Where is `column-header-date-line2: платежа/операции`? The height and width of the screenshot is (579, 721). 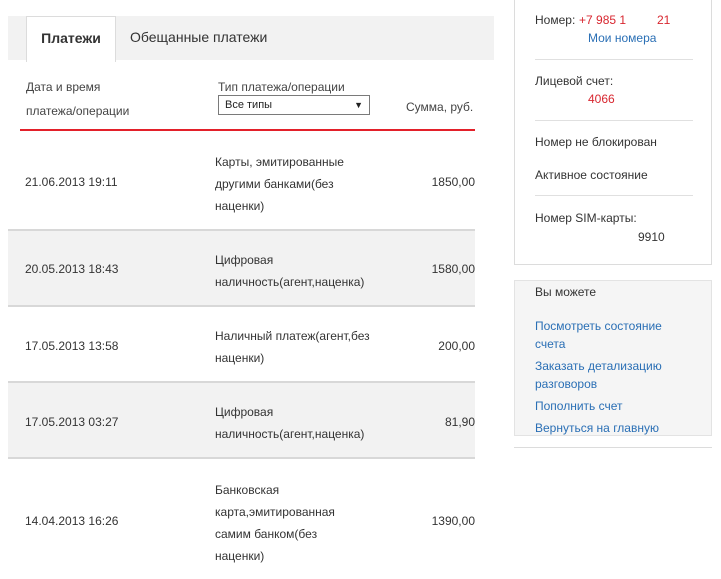 column-header-date-line2: платежа/операции is located at coordinates (78, 111).